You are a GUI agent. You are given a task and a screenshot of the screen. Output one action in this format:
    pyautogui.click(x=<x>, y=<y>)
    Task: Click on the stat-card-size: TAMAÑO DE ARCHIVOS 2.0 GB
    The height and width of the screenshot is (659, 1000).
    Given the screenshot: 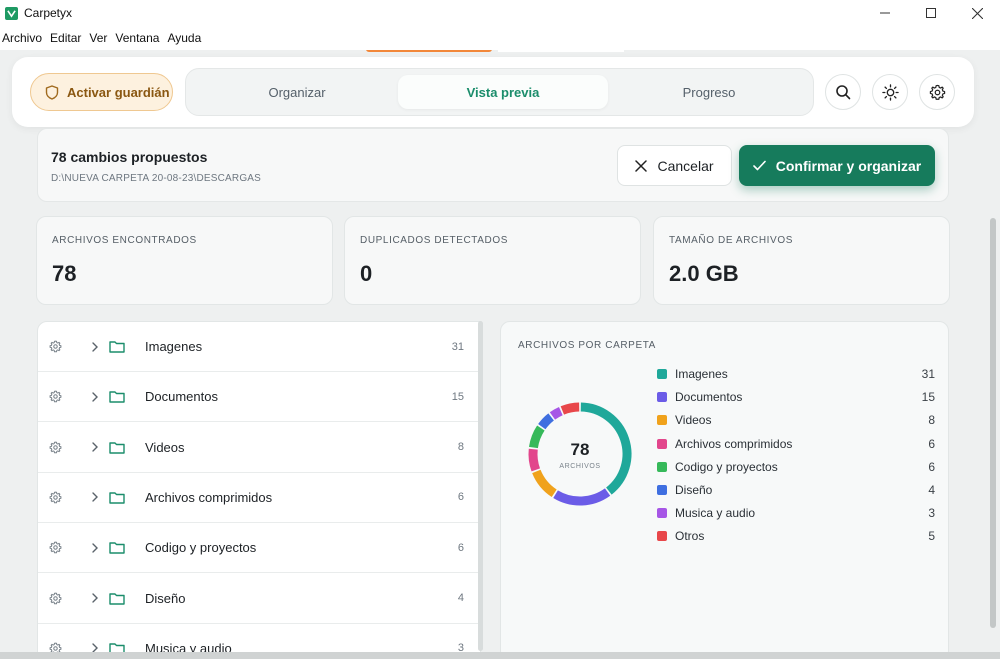 What is the action you would take?
    pyautogui.click(x=801, y=260)
    